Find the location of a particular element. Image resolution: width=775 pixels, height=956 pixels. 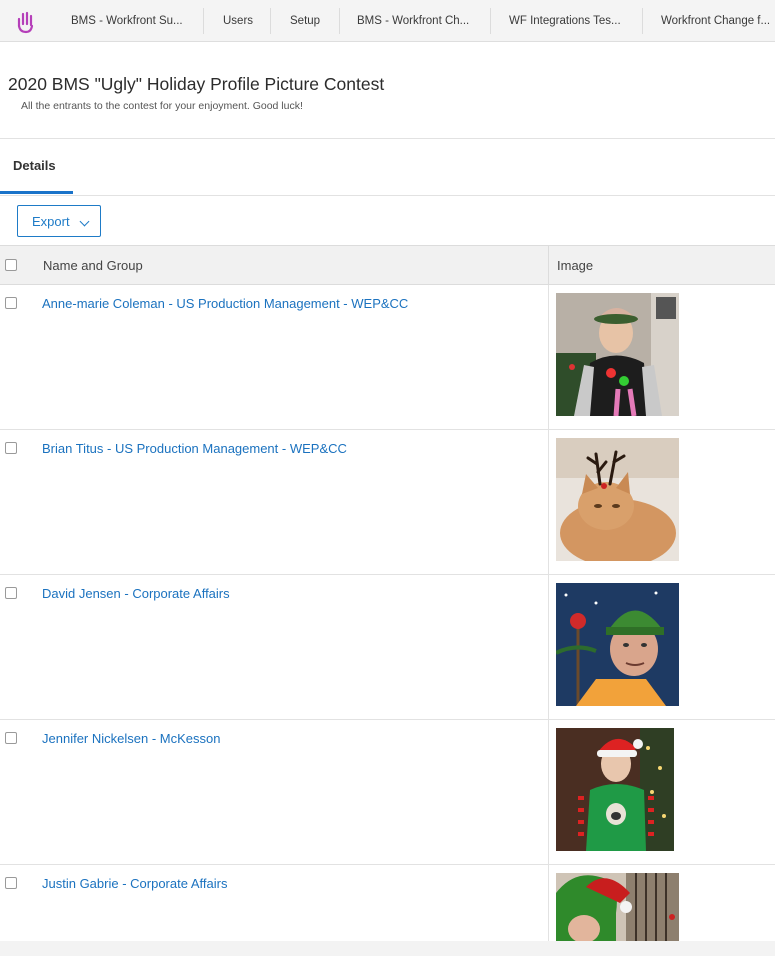

tab-details: Details is located at coordinates (34, 165).